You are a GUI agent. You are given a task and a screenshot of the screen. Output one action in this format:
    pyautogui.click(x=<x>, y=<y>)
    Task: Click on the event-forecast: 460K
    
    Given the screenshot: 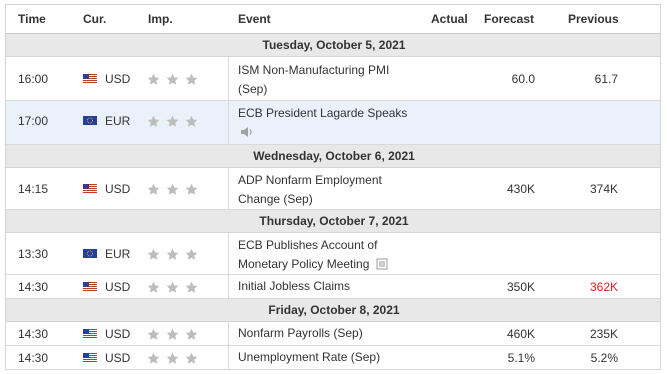 What is the action you would take?
    pyautogui.click(x=520, y=334)
    